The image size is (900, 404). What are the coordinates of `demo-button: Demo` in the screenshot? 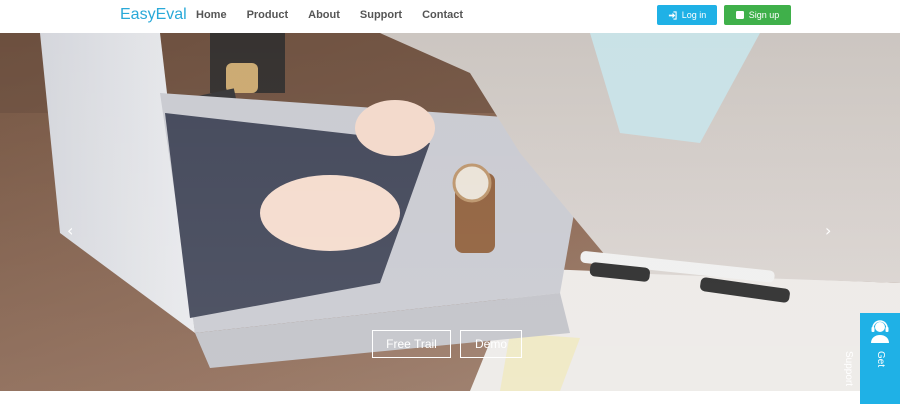 It's located at (491, 344).